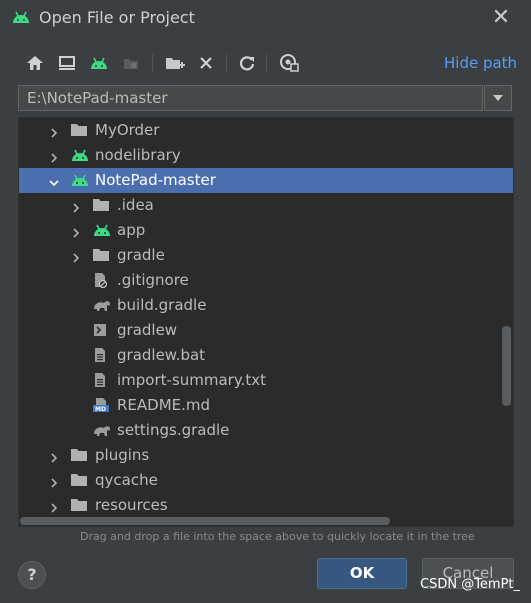 The width and height of the screenshot is (531, 603). I want to click on new-folder-icon, so click(175, 63).